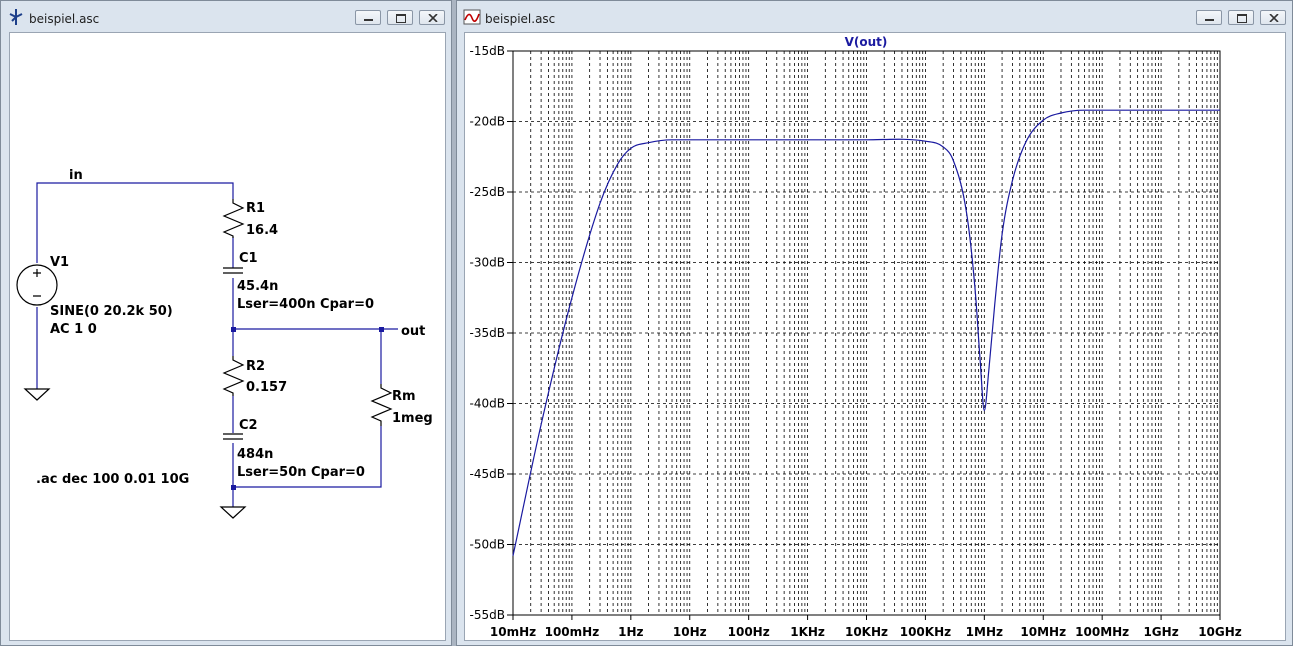 The width and height of the screenshot is (1293, 646). Describe the element at coordinates (513, 632) in the screenshot. I see `x-tick-label: 10mHz` at that location.